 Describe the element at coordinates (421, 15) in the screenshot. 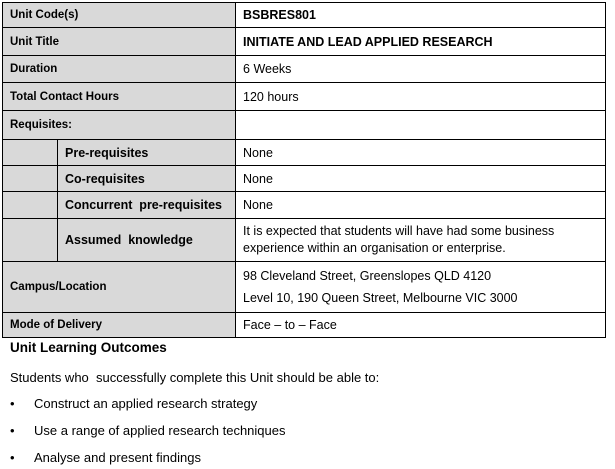

I see `unit-code-value: BSBRES801` at that location.